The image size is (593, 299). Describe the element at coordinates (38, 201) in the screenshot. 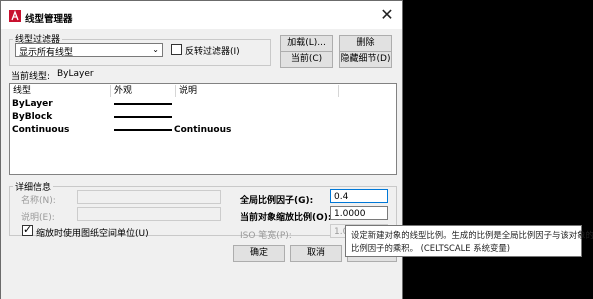

I see `name-label: 名称(N):` at that location.